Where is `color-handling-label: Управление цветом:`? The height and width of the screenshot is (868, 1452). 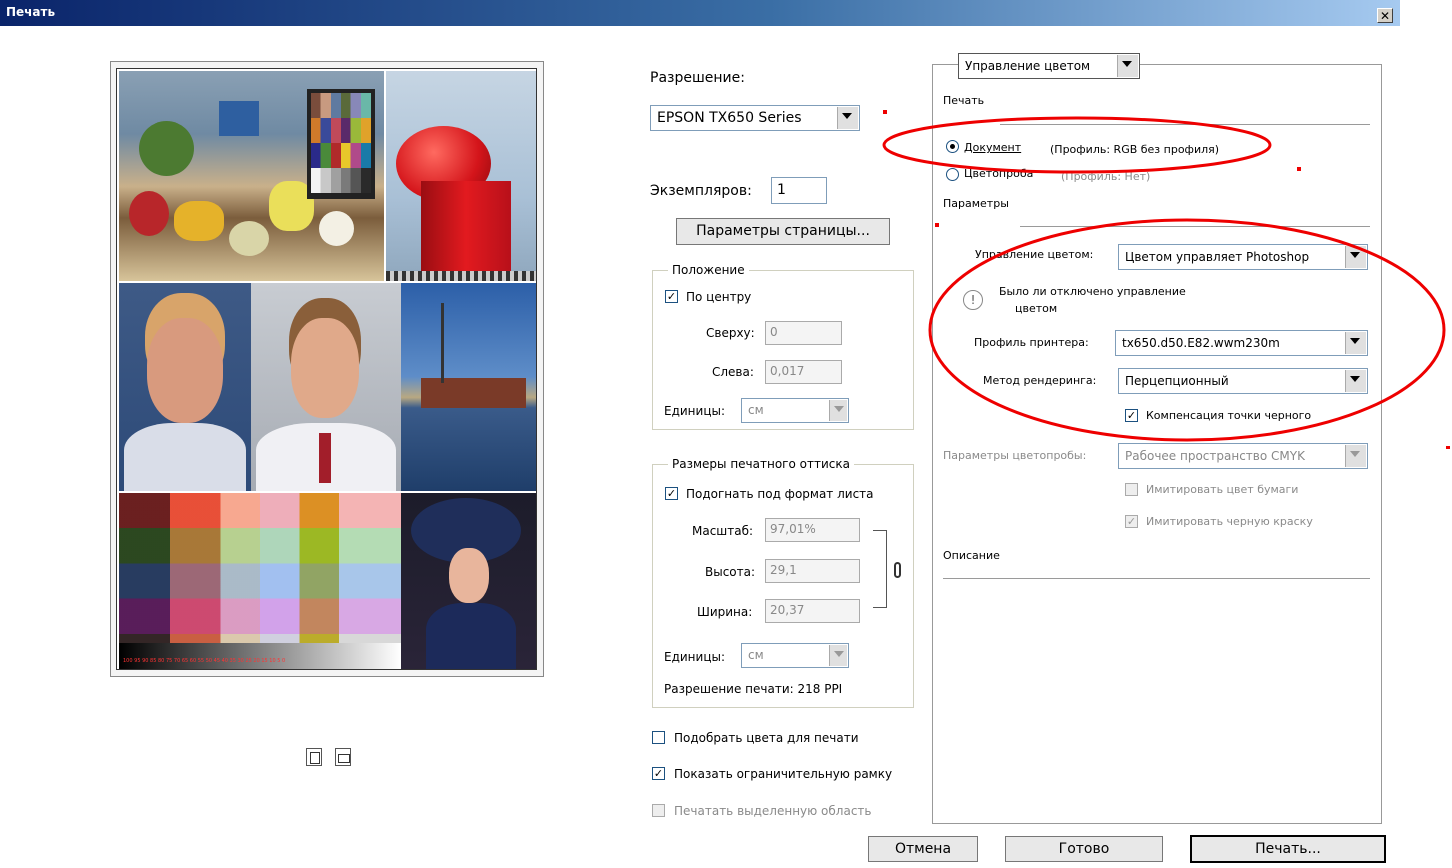
color-handling-label: Управление цветом: is located at coordinates (1034, 254).